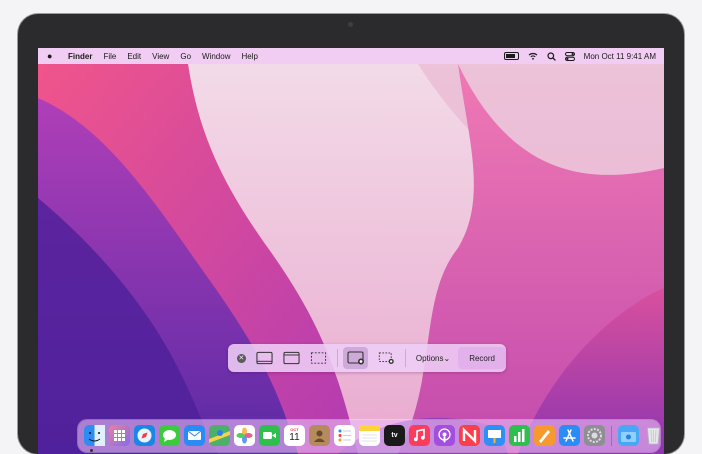 This screenshot has height=454, width=702. What do you see at coordinates (482, 358) in the screenshot?
I see `record-button: Record` at bounding box center [482, 358].